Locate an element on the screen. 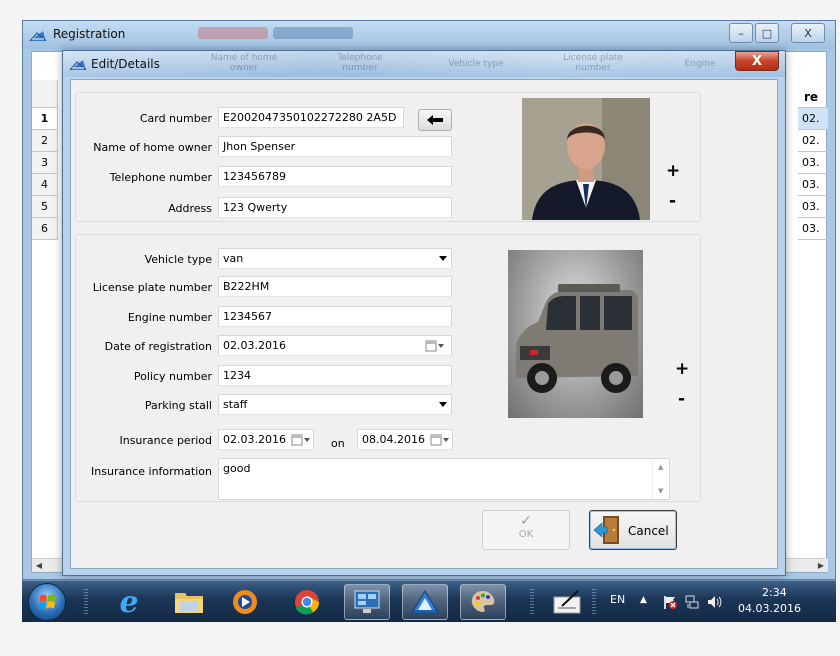  input-panel-button is located at coordinates (567, 602).